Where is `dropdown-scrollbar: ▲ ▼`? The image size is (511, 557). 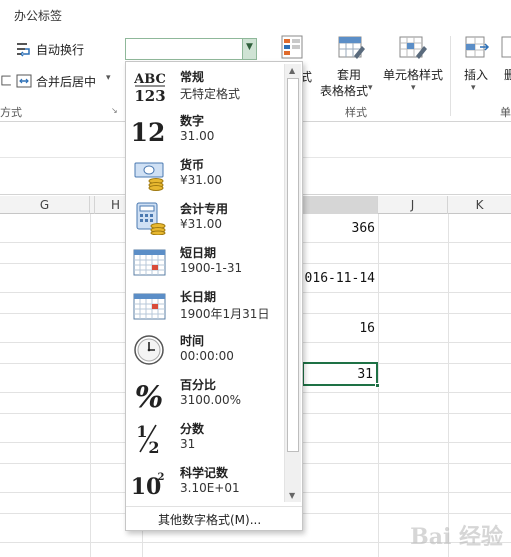 dropdown-scrollbar: ▲ ▼ is located at coordinates (292, 283).